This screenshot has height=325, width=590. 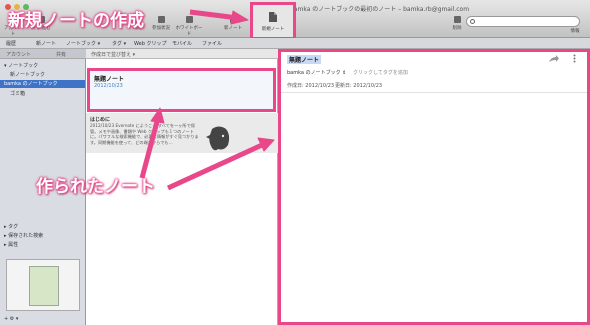 I want to click on thumbnail-image, so click(x=44, y=286).